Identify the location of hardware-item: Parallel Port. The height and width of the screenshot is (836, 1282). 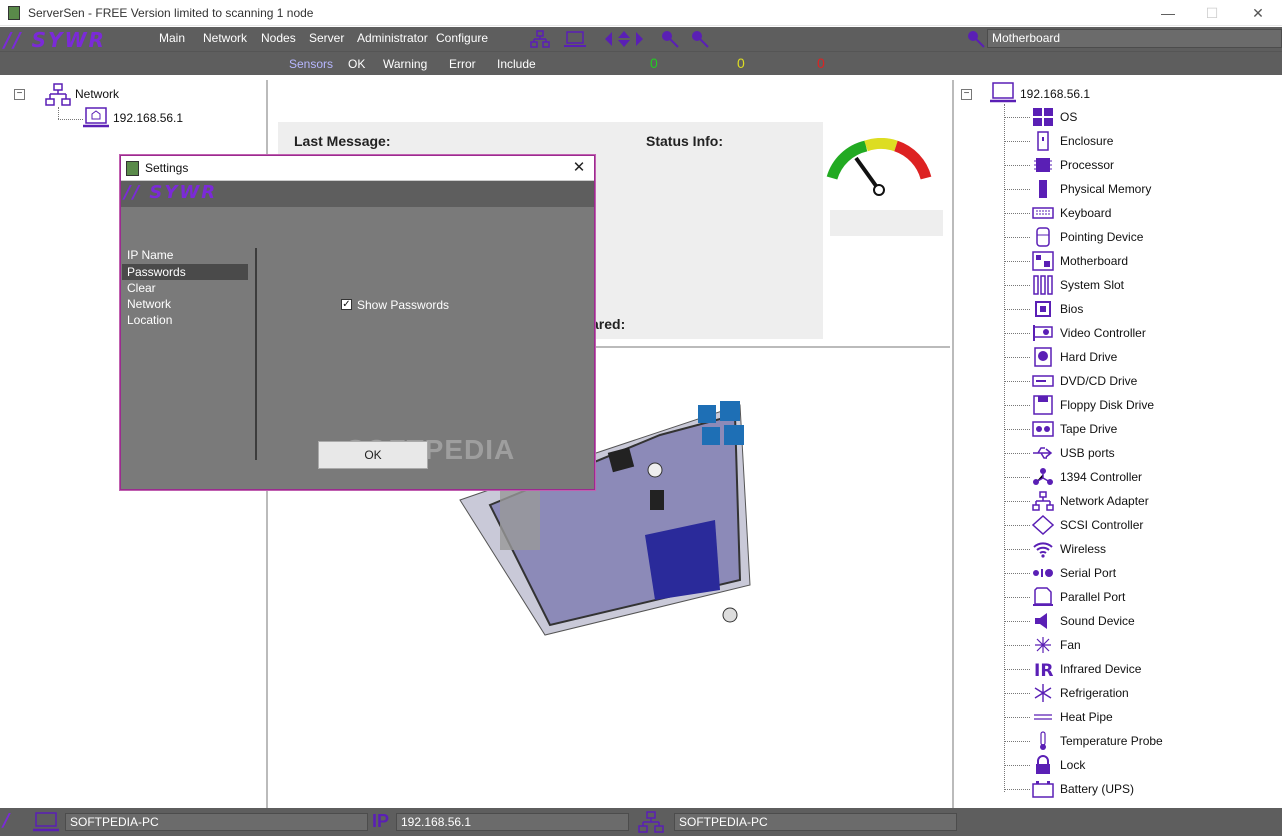
(1078, 597).